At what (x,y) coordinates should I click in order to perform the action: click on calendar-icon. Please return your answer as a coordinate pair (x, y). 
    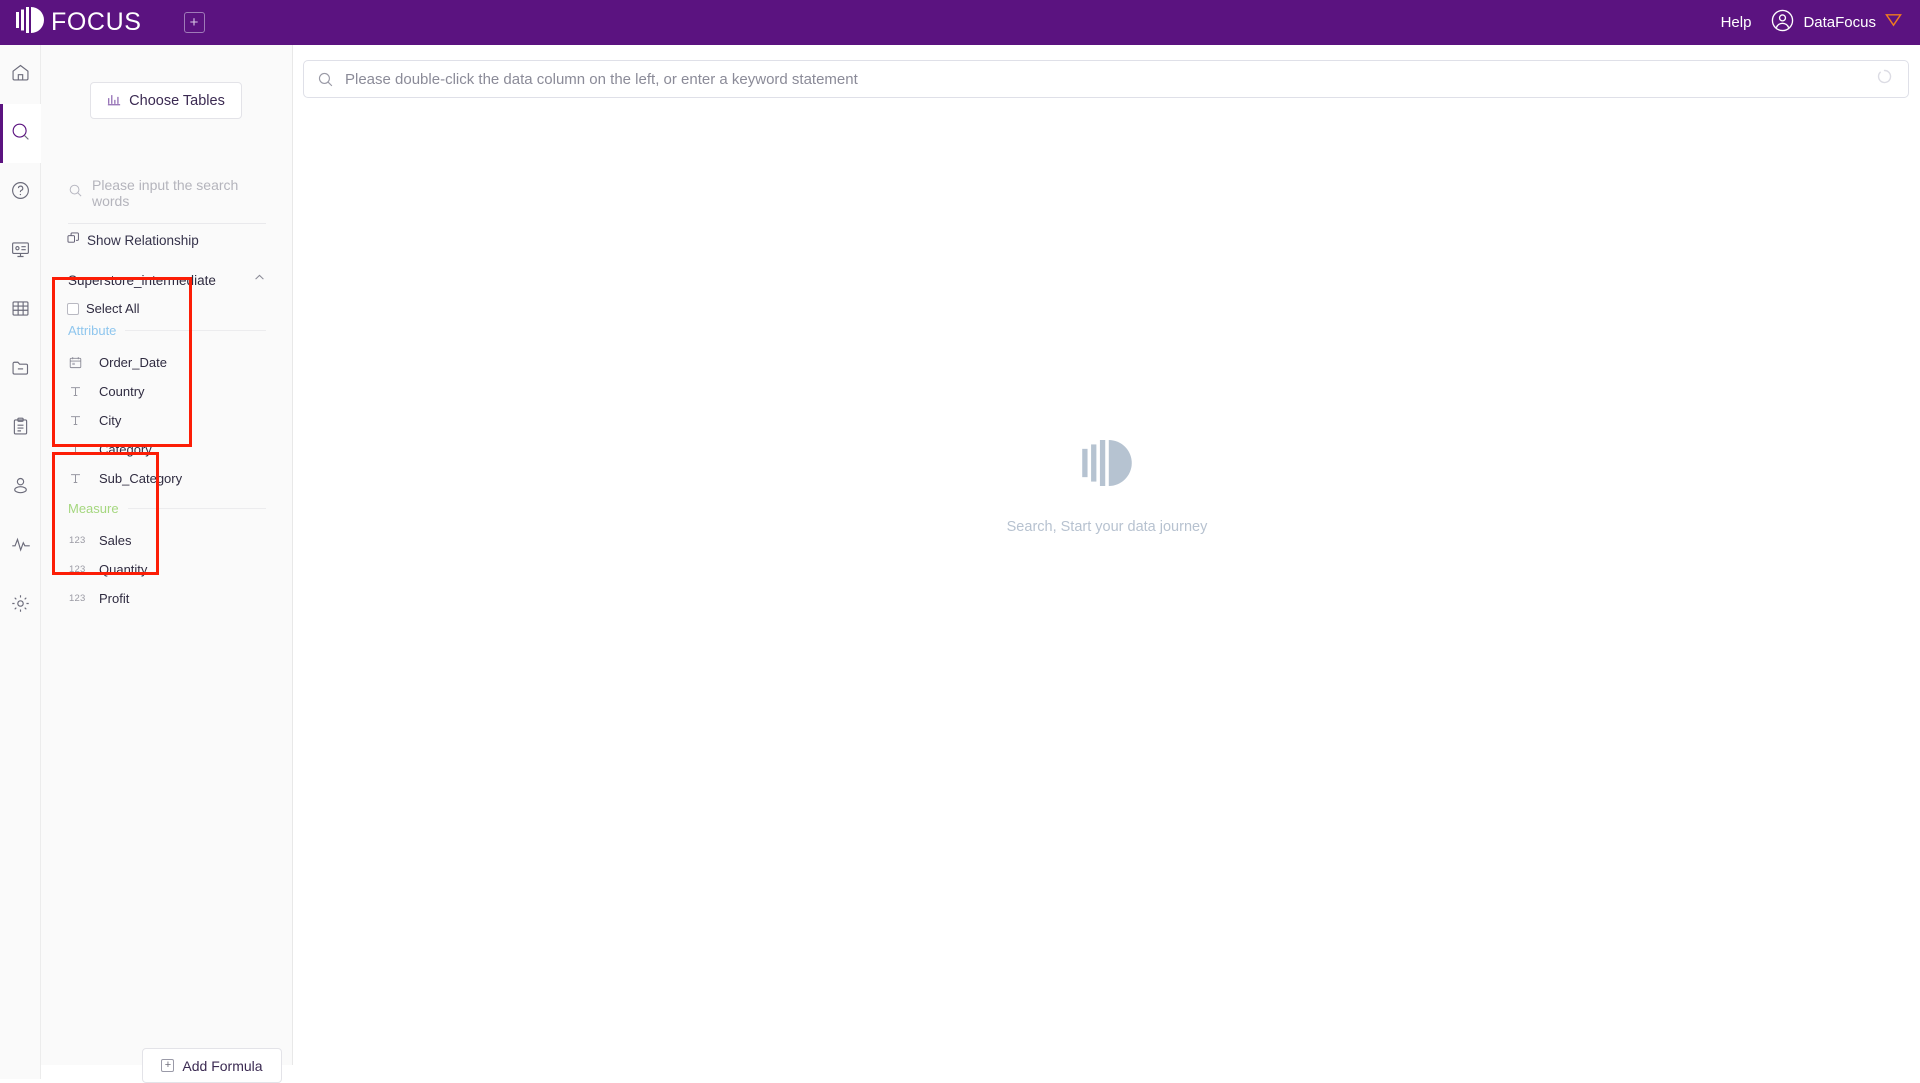
    Looking at the image, I should click on (80, 362).